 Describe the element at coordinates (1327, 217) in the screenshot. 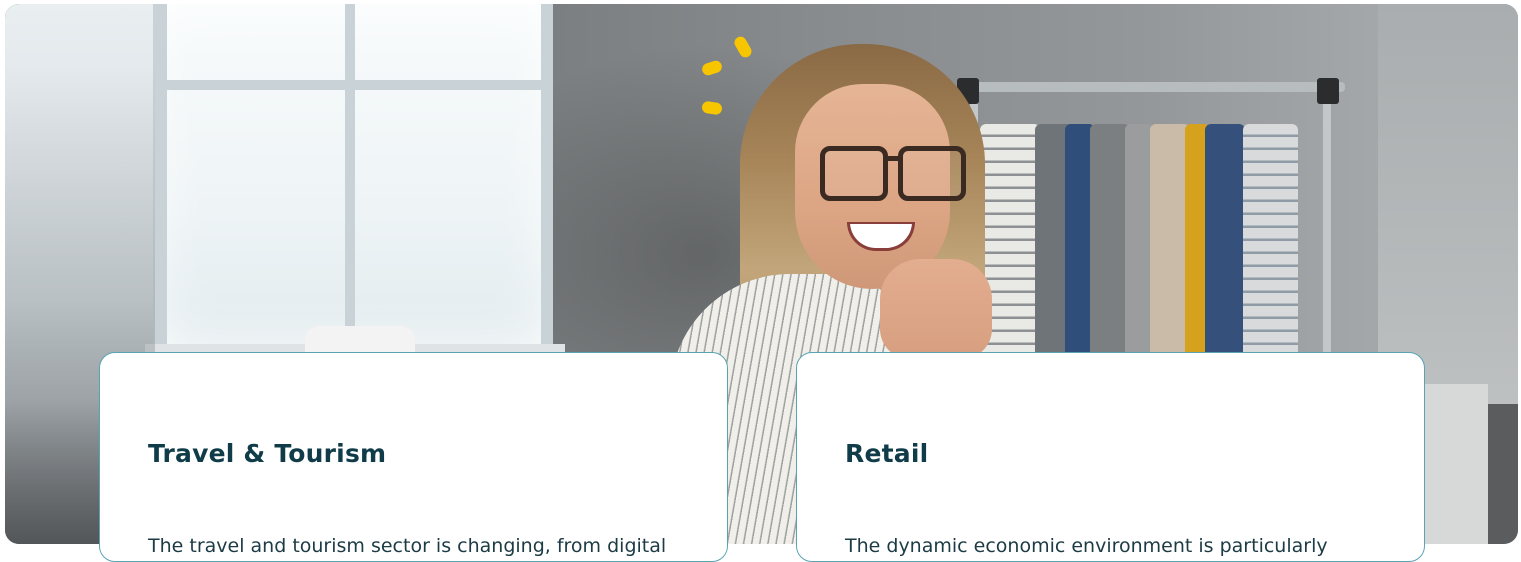

I see `clothes-rack-post` at that location.